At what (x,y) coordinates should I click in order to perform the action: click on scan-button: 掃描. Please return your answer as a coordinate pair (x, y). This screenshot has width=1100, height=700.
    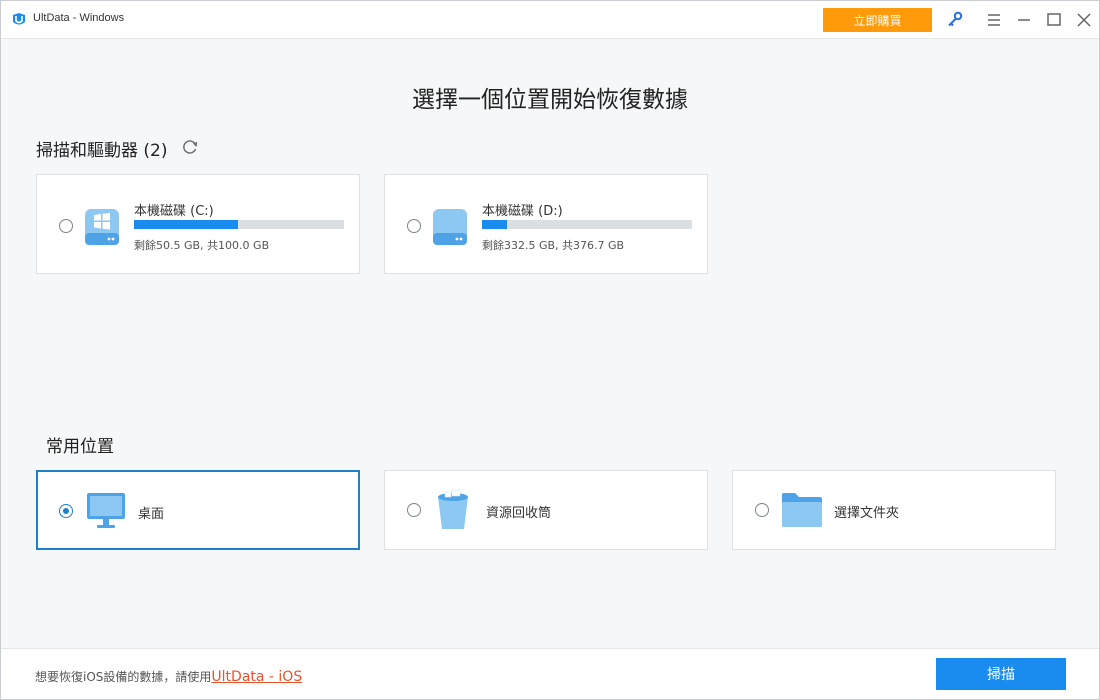
    Looking at the image, I should click on (1001, 674).